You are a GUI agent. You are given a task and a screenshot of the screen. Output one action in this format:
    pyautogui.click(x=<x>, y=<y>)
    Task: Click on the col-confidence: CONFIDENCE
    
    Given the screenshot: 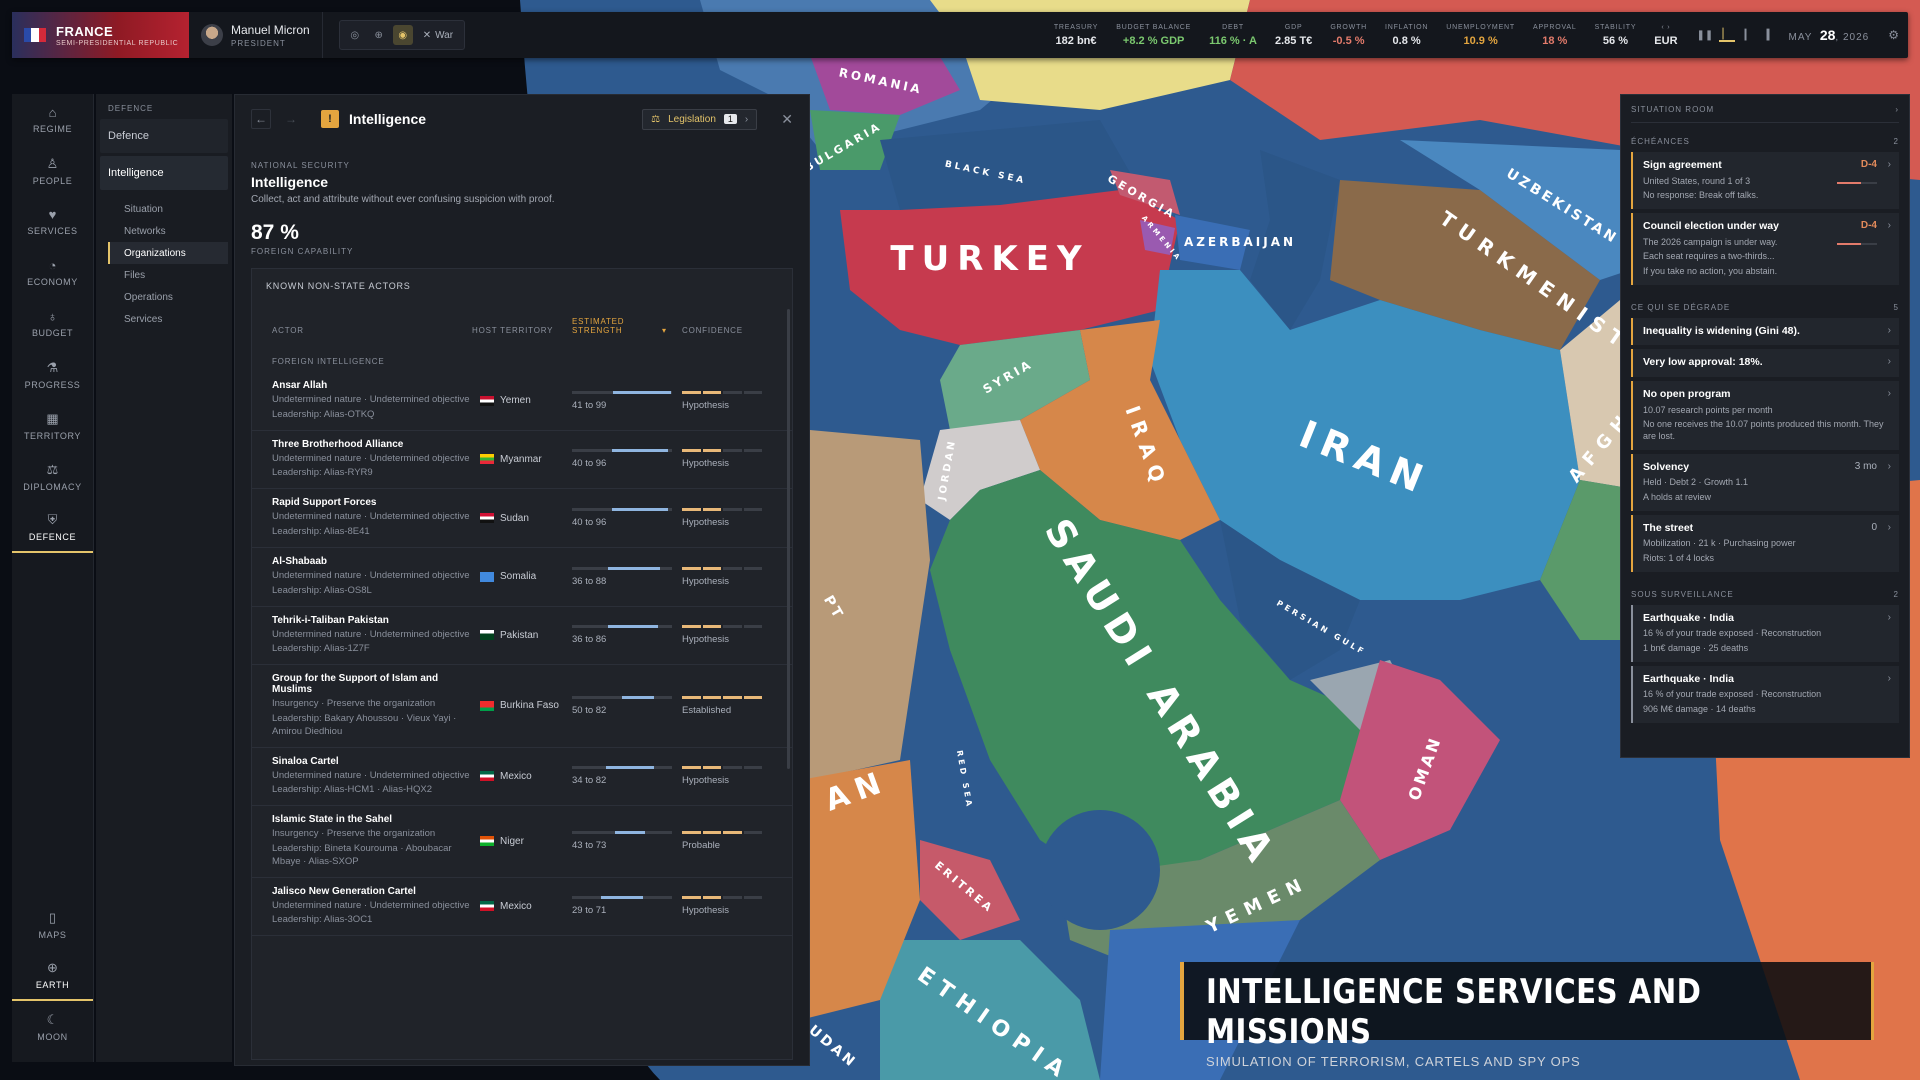 What is the action you would take?
    pyautogui.click(x=727, y=330)
    